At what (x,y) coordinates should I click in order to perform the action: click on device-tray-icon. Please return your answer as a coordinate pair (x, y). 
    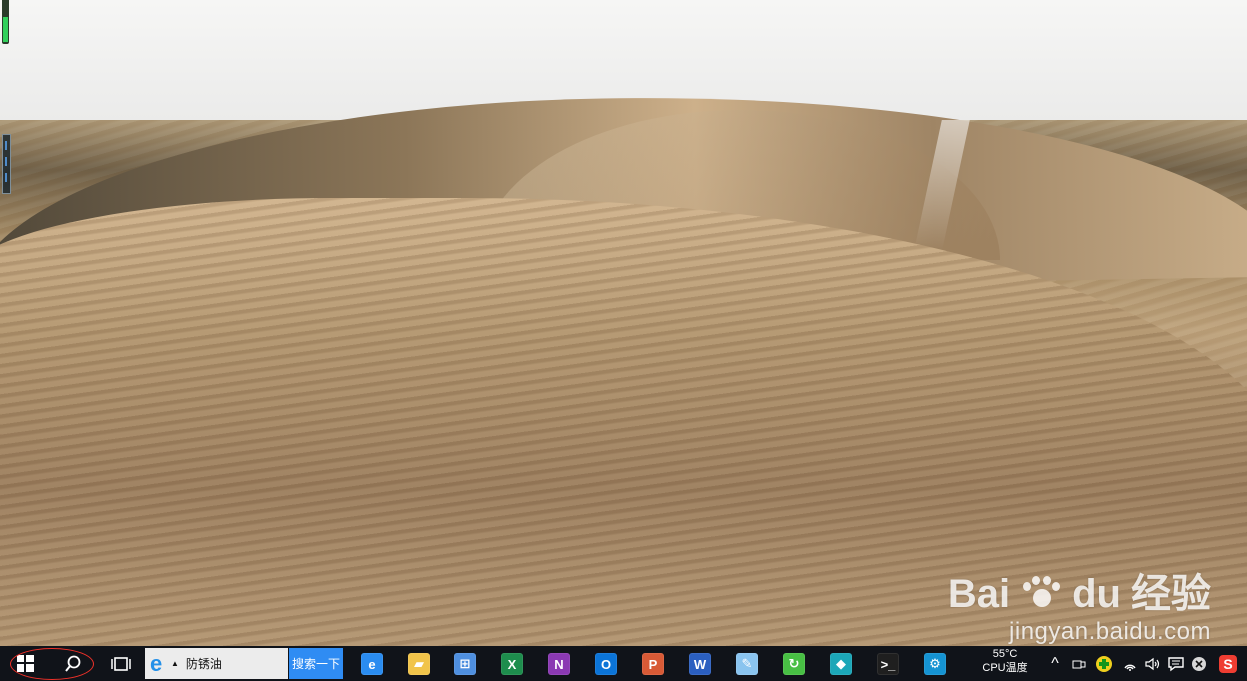
    Looking at the image, I should click on (1079, 663).